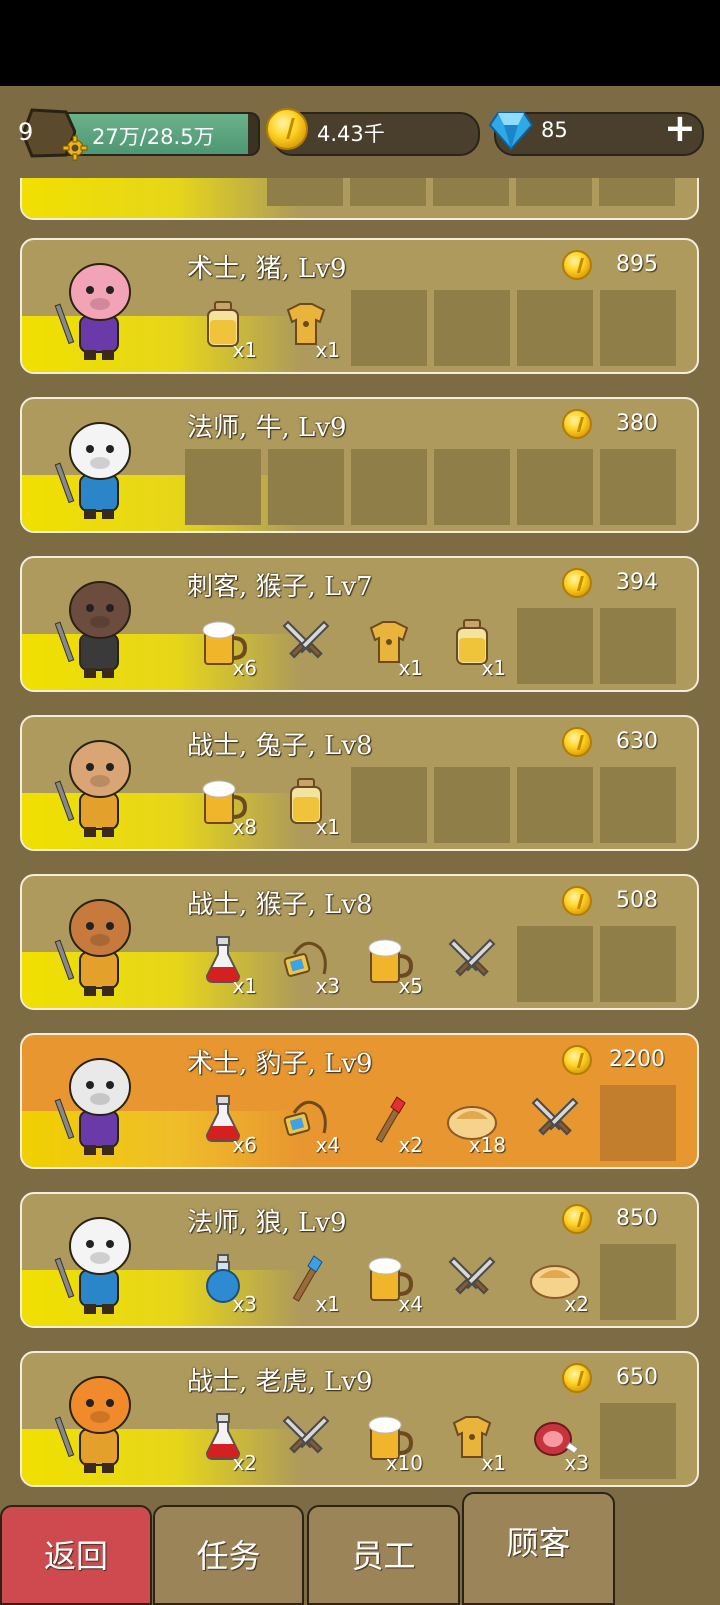 The width and height of the screenshot is (720, 1605). Describe the element at coordinates (389, 1123) in the screenshot. I see `staff-red-icon: x2` at that location.